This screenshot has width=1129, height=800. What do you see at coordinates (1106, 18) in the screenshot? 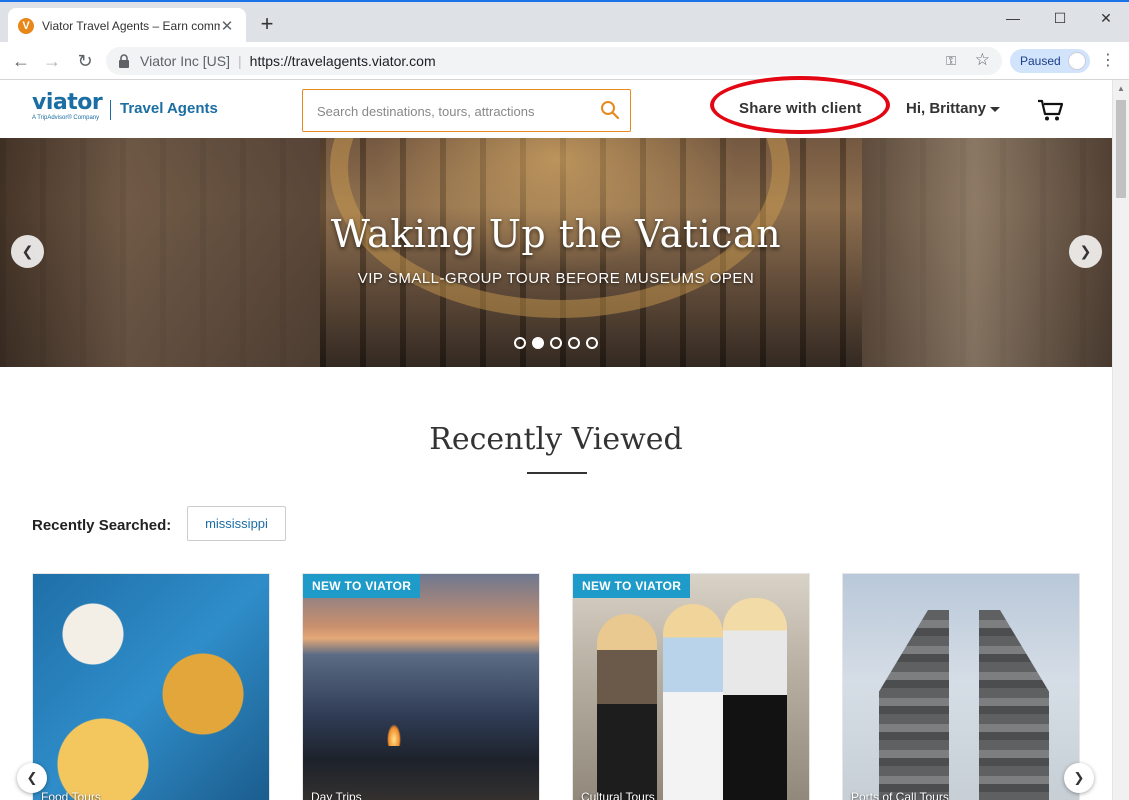
I see `window-close-icon: ✕` at bounding box center [1106, 18].